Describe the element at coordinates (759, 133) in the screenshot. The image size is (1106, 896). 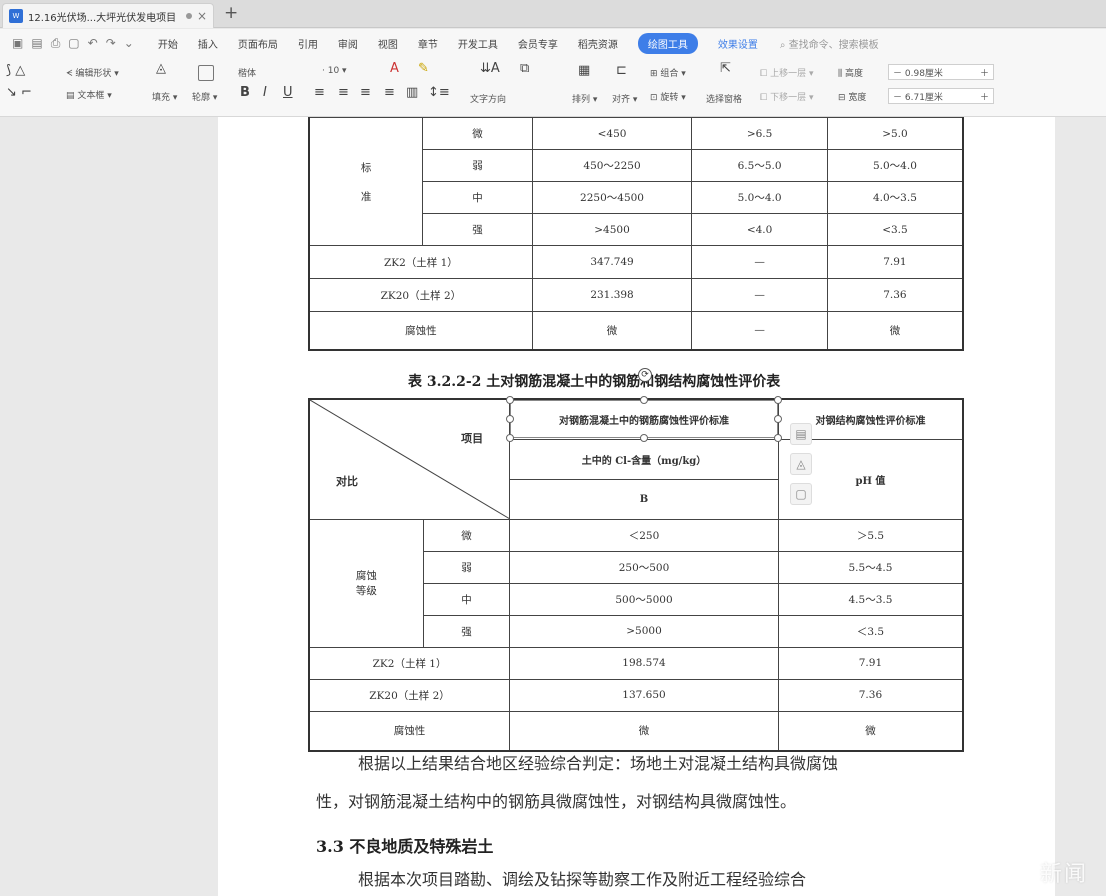
I see `value-cell: >6.5` at that location.